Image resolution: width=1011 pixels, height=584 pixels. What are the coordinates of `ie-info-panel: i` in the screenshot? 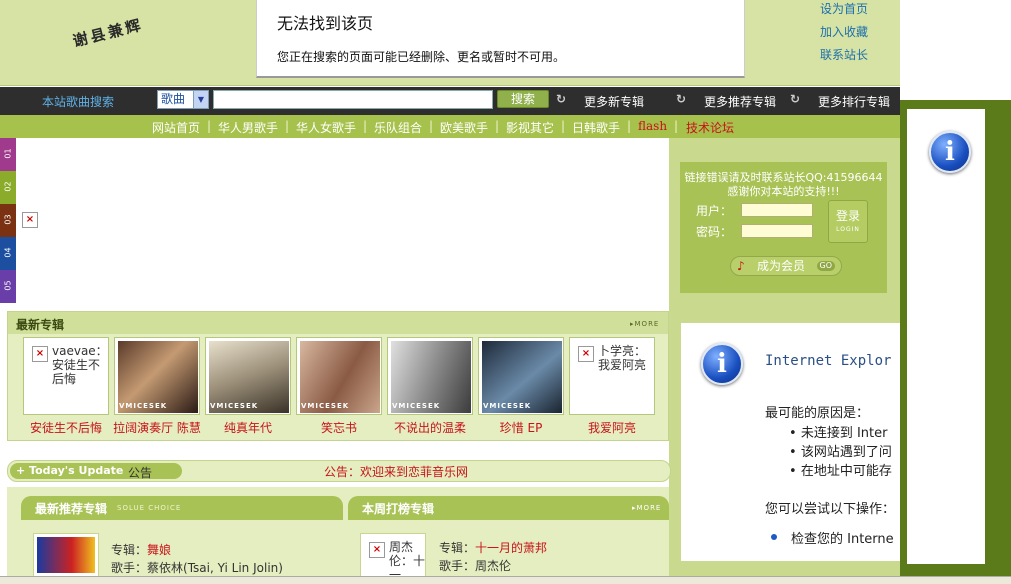 It's located at (946, 336).